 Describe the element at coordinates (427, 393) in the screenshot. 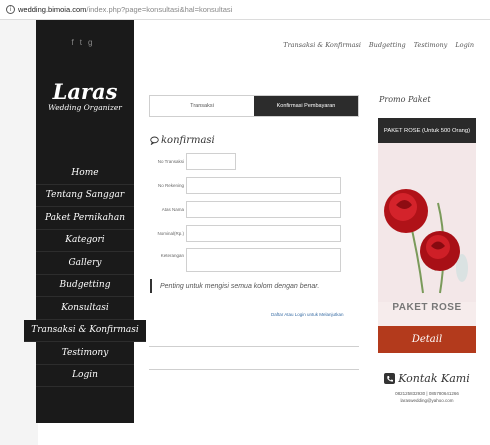

I see `kontak-phone: 082125832930 | 085780641266` at that location.